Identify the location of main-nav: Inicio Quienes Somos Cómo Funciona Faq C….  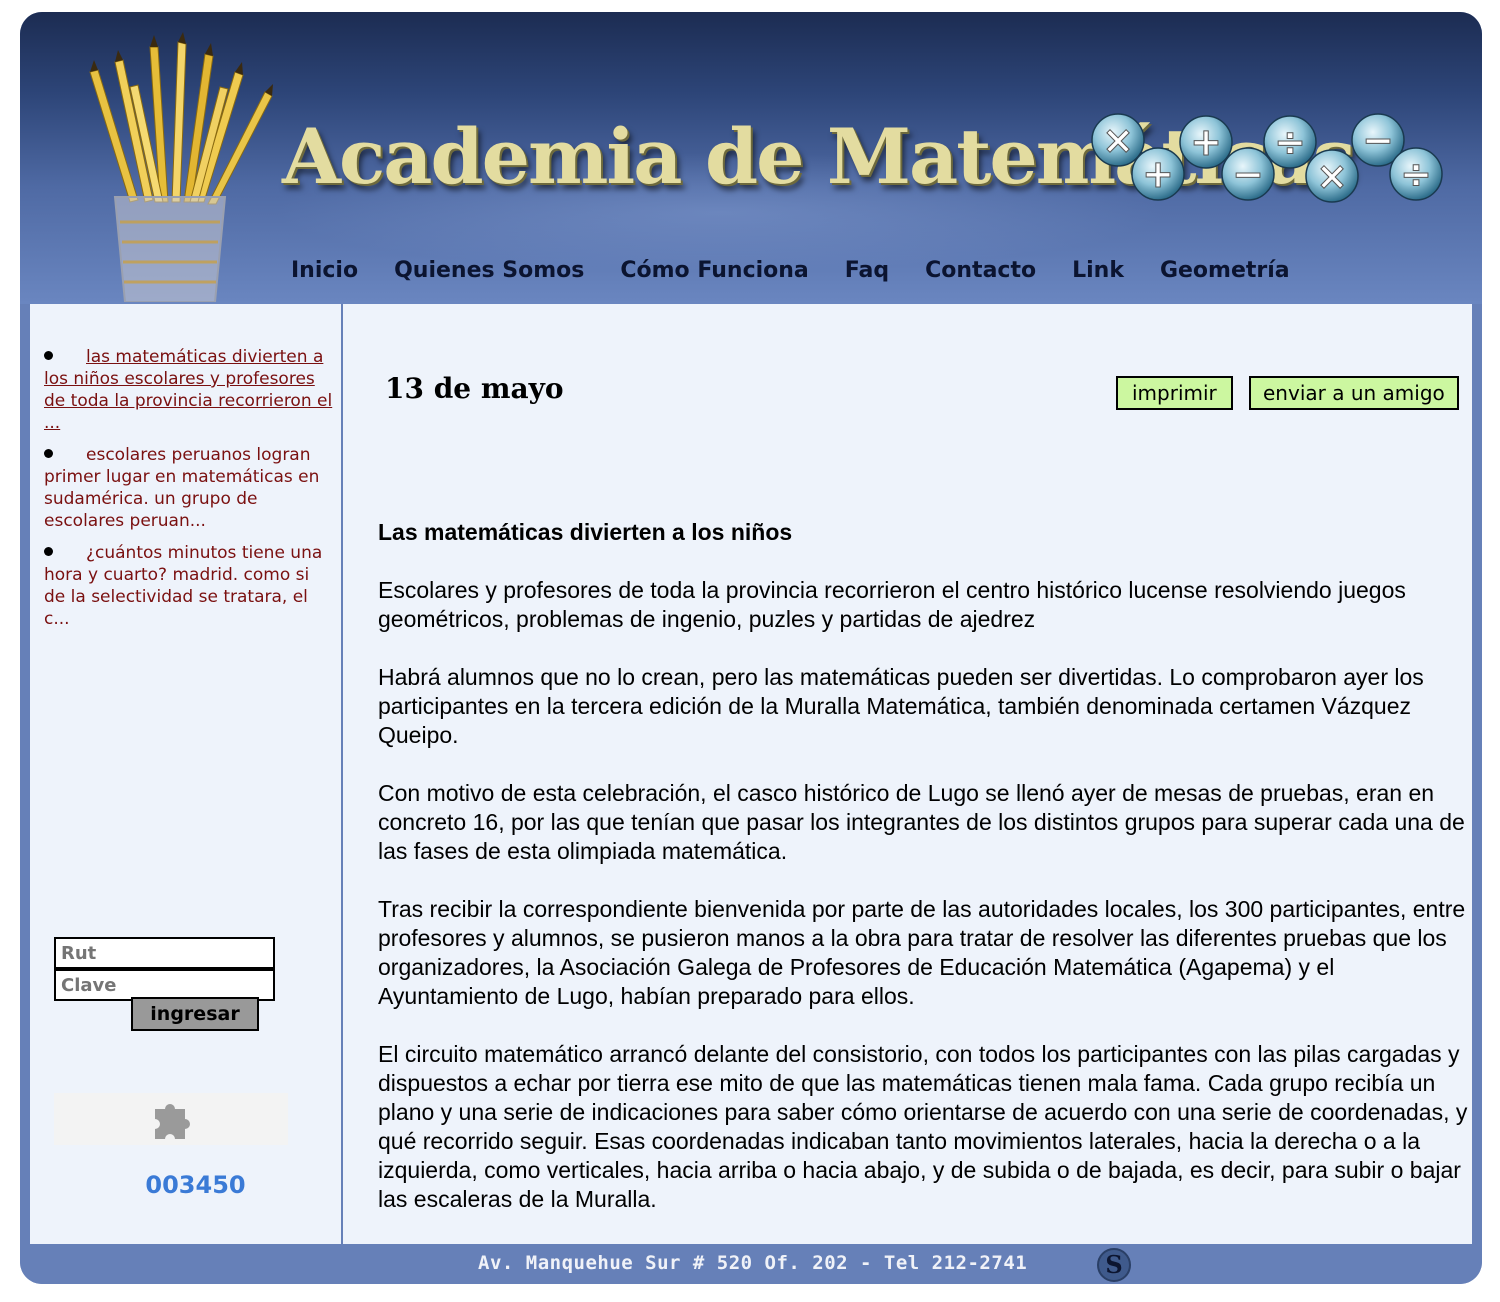
(790, 270).